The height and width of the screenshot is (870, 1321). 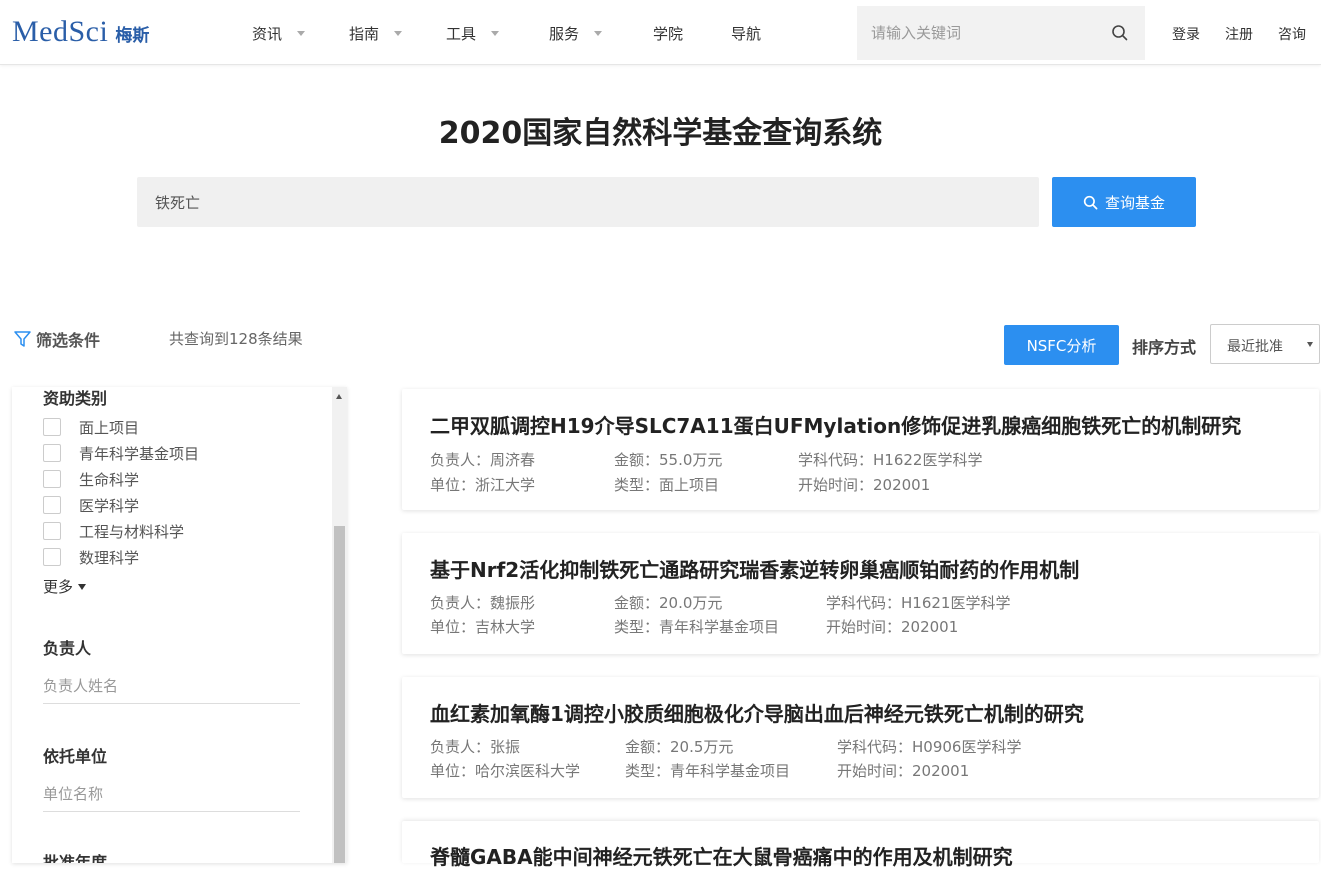 I want to click on fund-search-input, so click(x=588, y=202).